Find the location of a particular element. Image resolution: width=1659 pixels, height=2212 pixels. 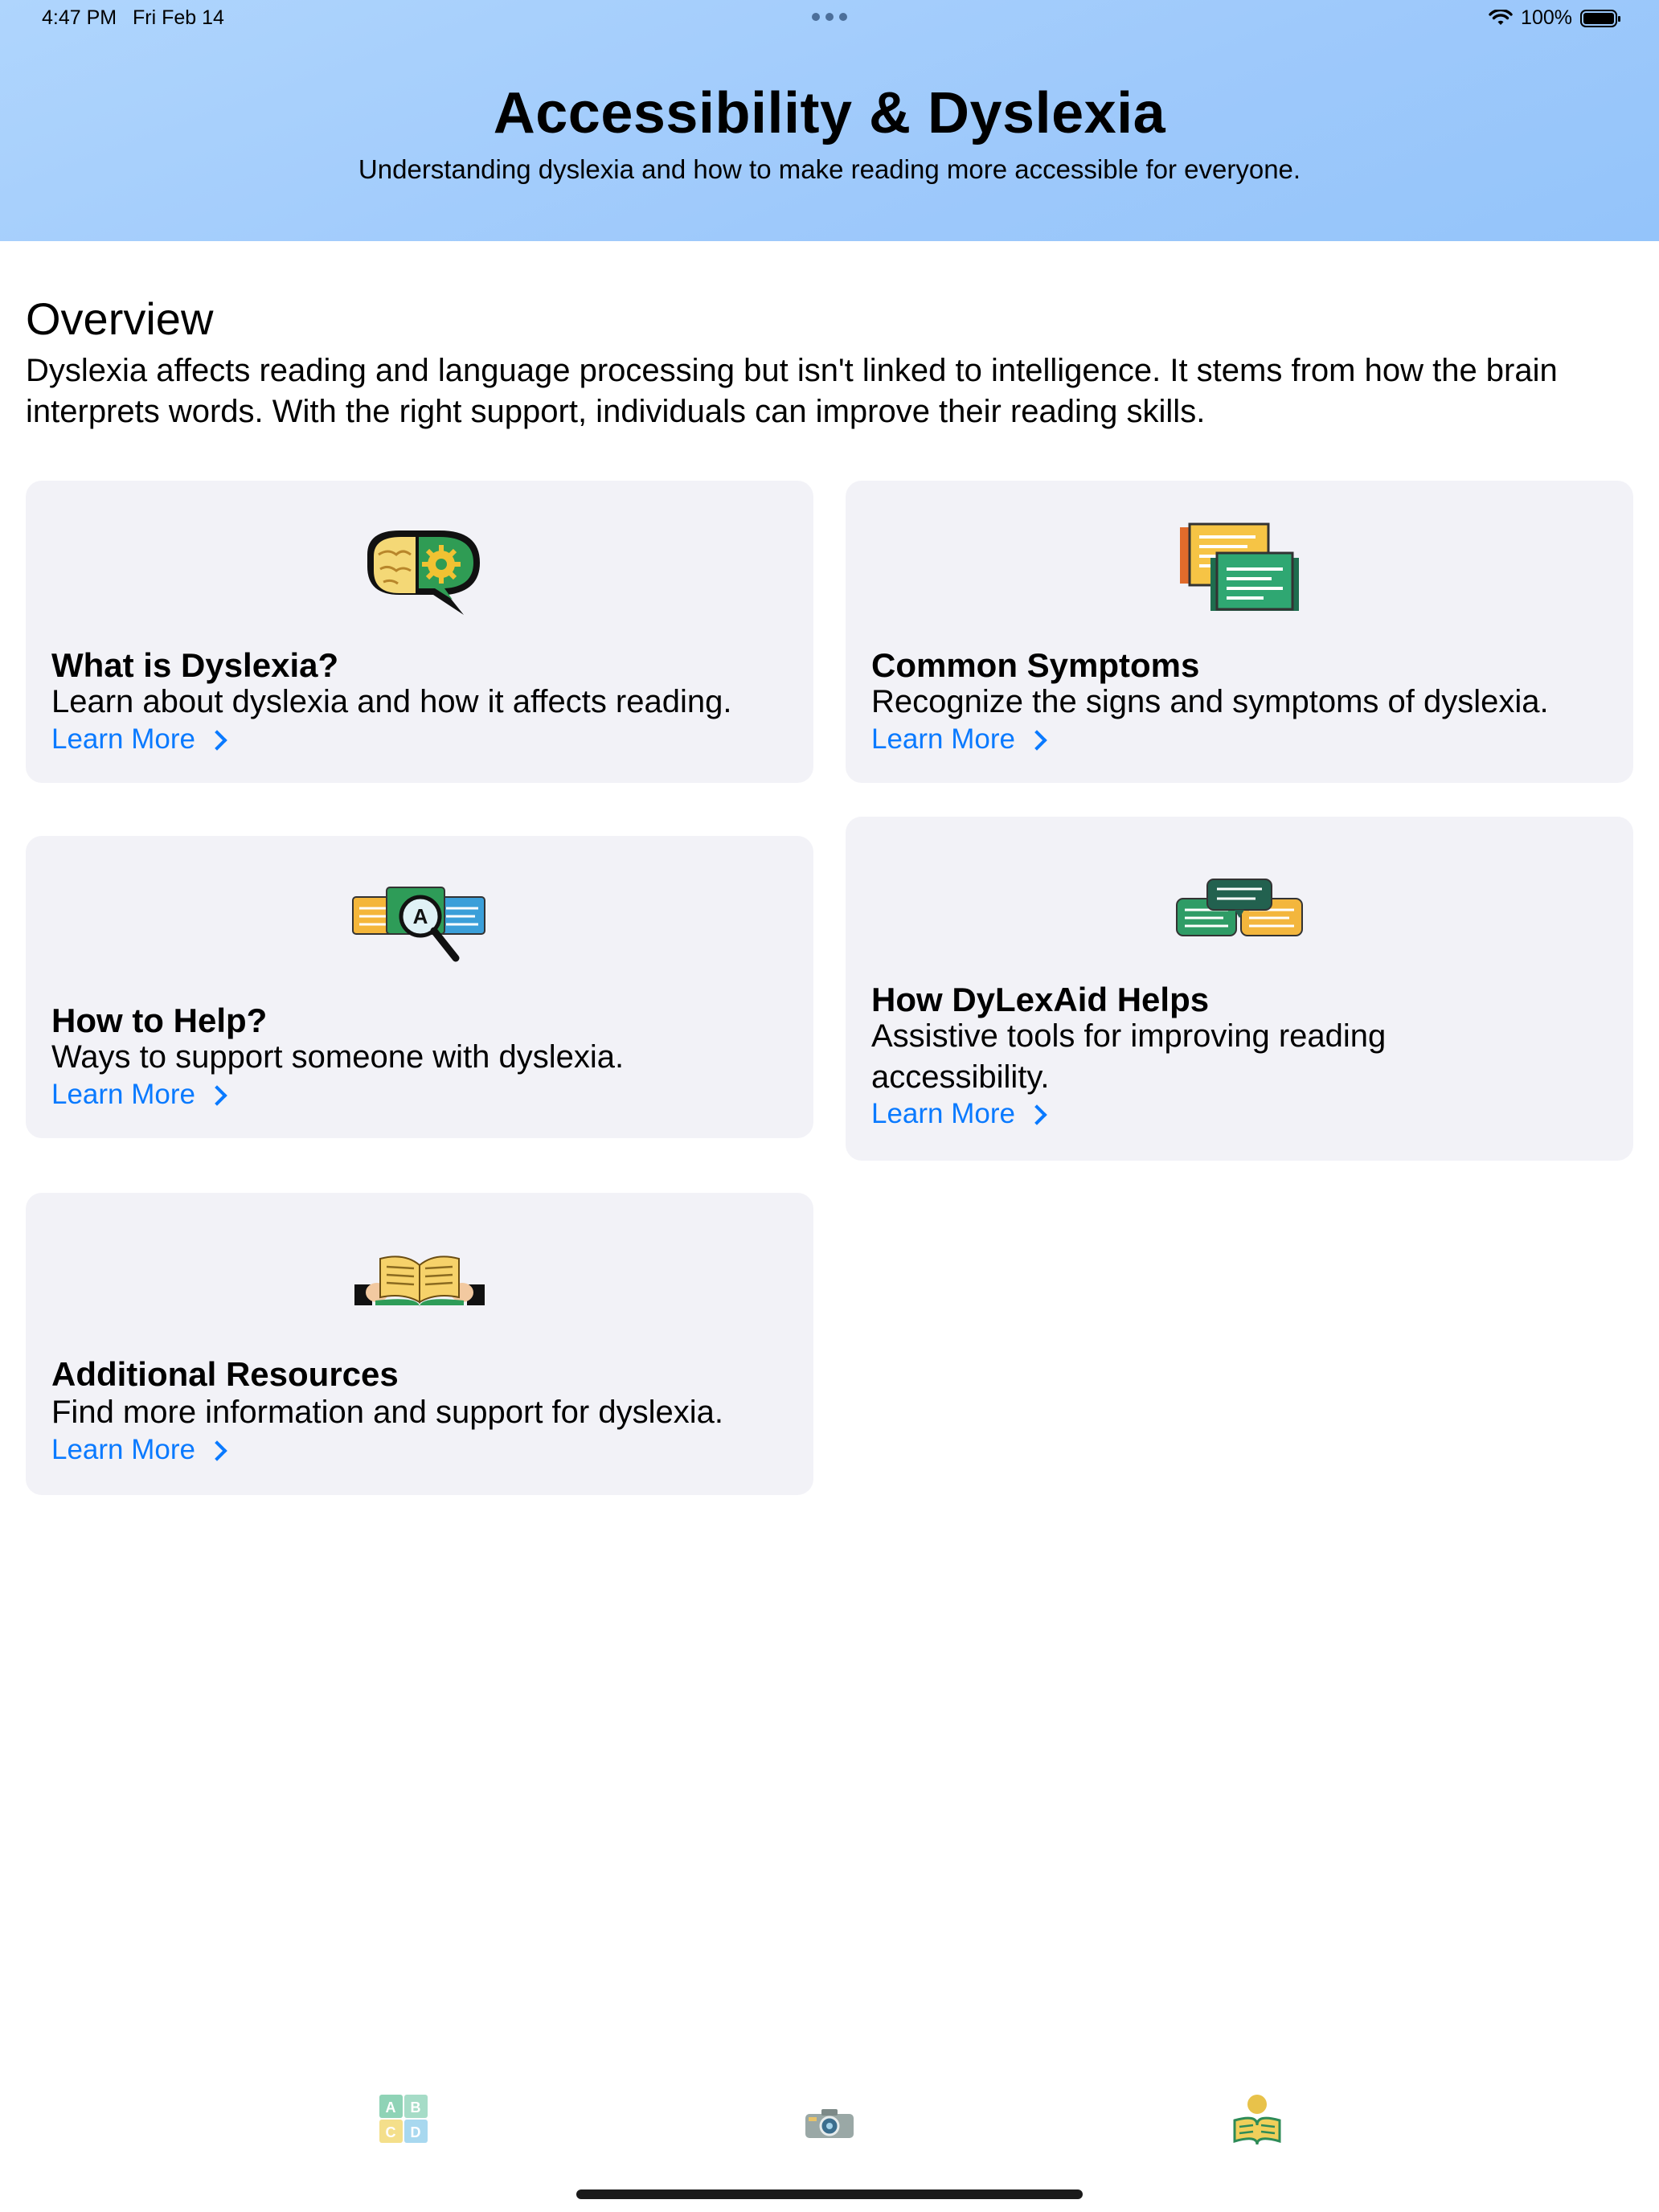

card-title: Additional Resources is located at coordinates (225, 1374).